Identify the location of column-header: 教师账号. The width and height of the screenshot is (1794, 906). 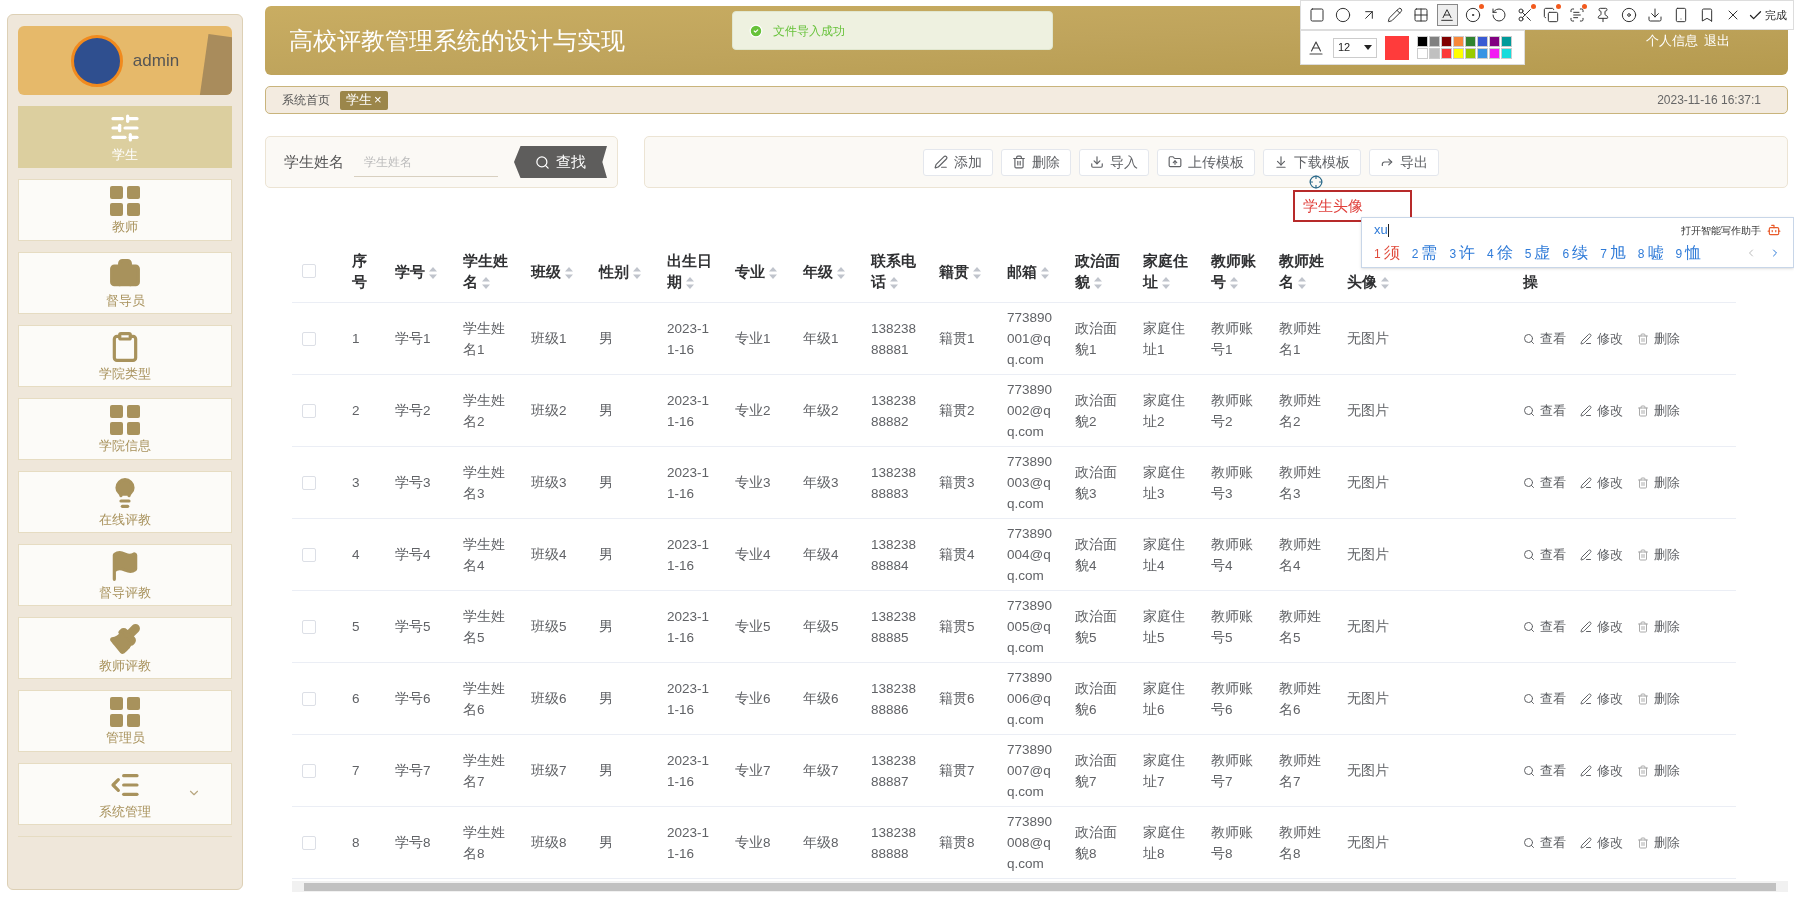
(1235, 271).